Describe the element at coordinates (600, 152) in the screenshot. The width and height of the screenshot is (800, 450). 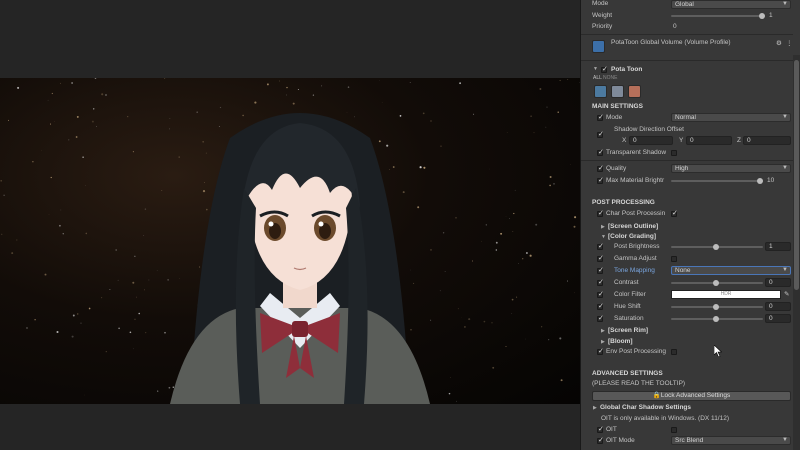
I see `transparent-shadow-override-checkbox` at that location.